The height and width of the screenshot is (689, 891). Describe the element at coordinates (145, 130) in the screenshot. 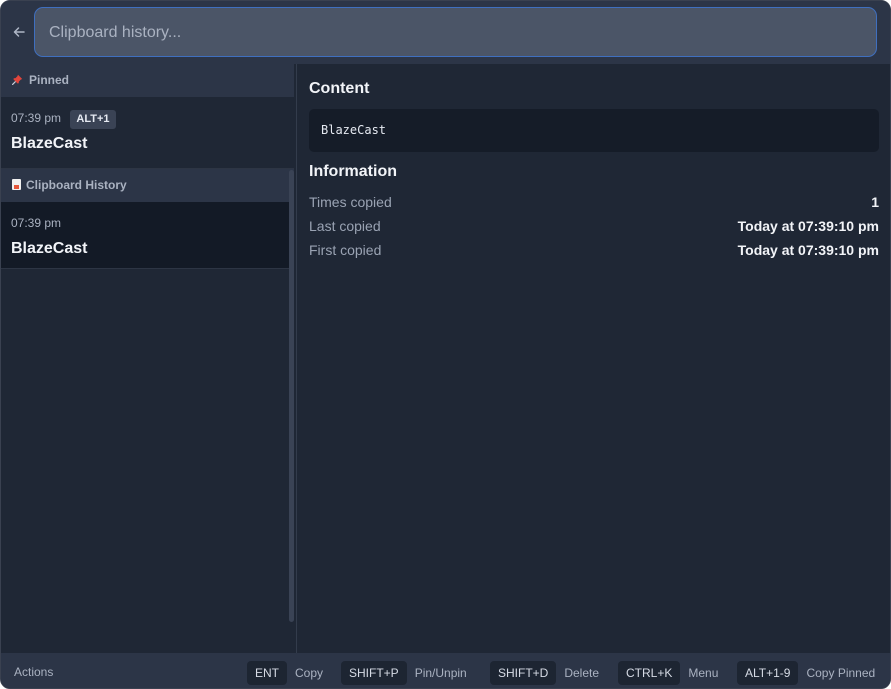

I see `pinned-item: 07:39 pm ALT+1 BlazeCast` at that location.